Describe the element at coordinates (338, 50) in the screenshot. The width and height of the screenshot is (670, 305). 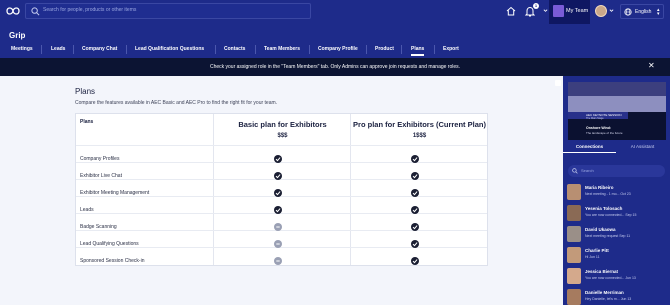
I see `tab-company-profile: Company Profile` at that location.